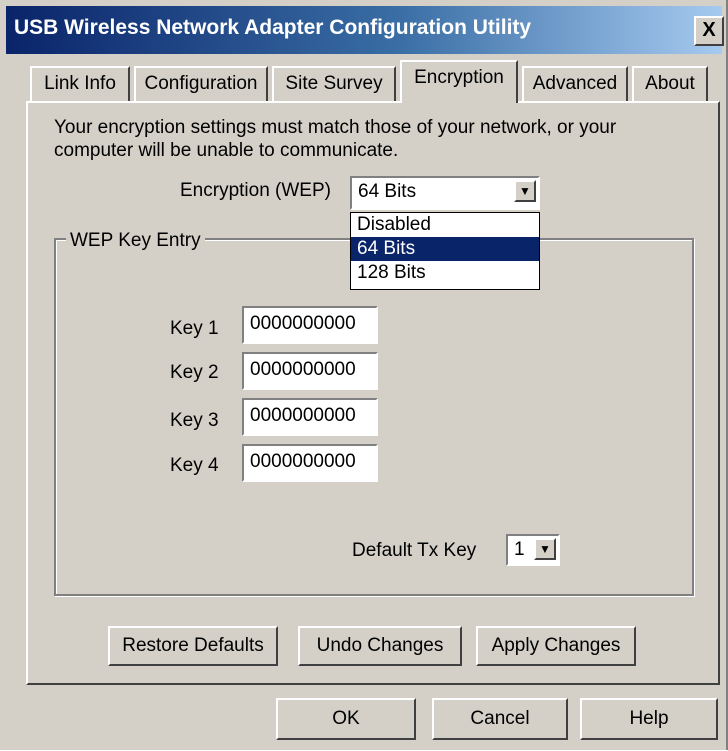 The height and width of the screenshot is (751, 728). Describe the element at coordinates (445, 273) in the screenshot. I see `option-128-bits: 128 Bits` at that location.